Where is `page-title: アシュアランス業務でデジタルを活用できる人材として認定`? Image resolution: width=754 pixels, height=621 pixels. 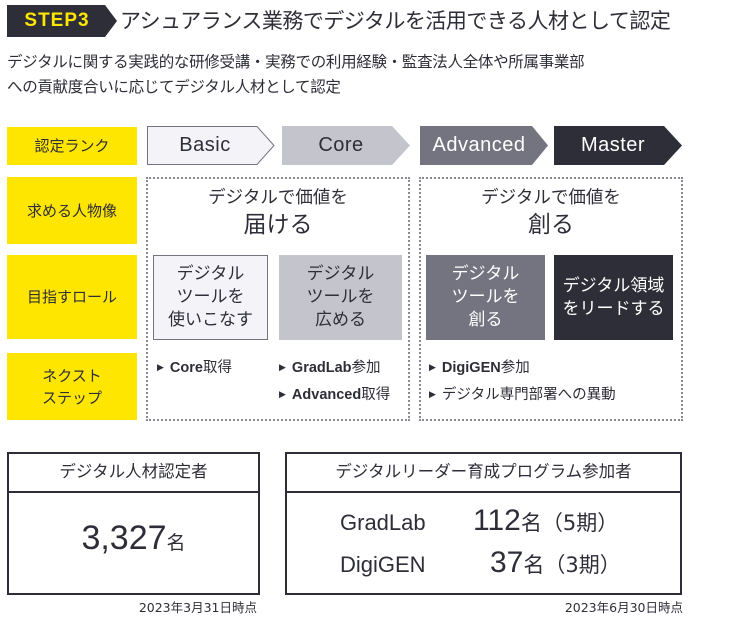 page-title: アシュアランス業務でデジタルを活用できる人材として認定 is located at coordinates (395, 21).